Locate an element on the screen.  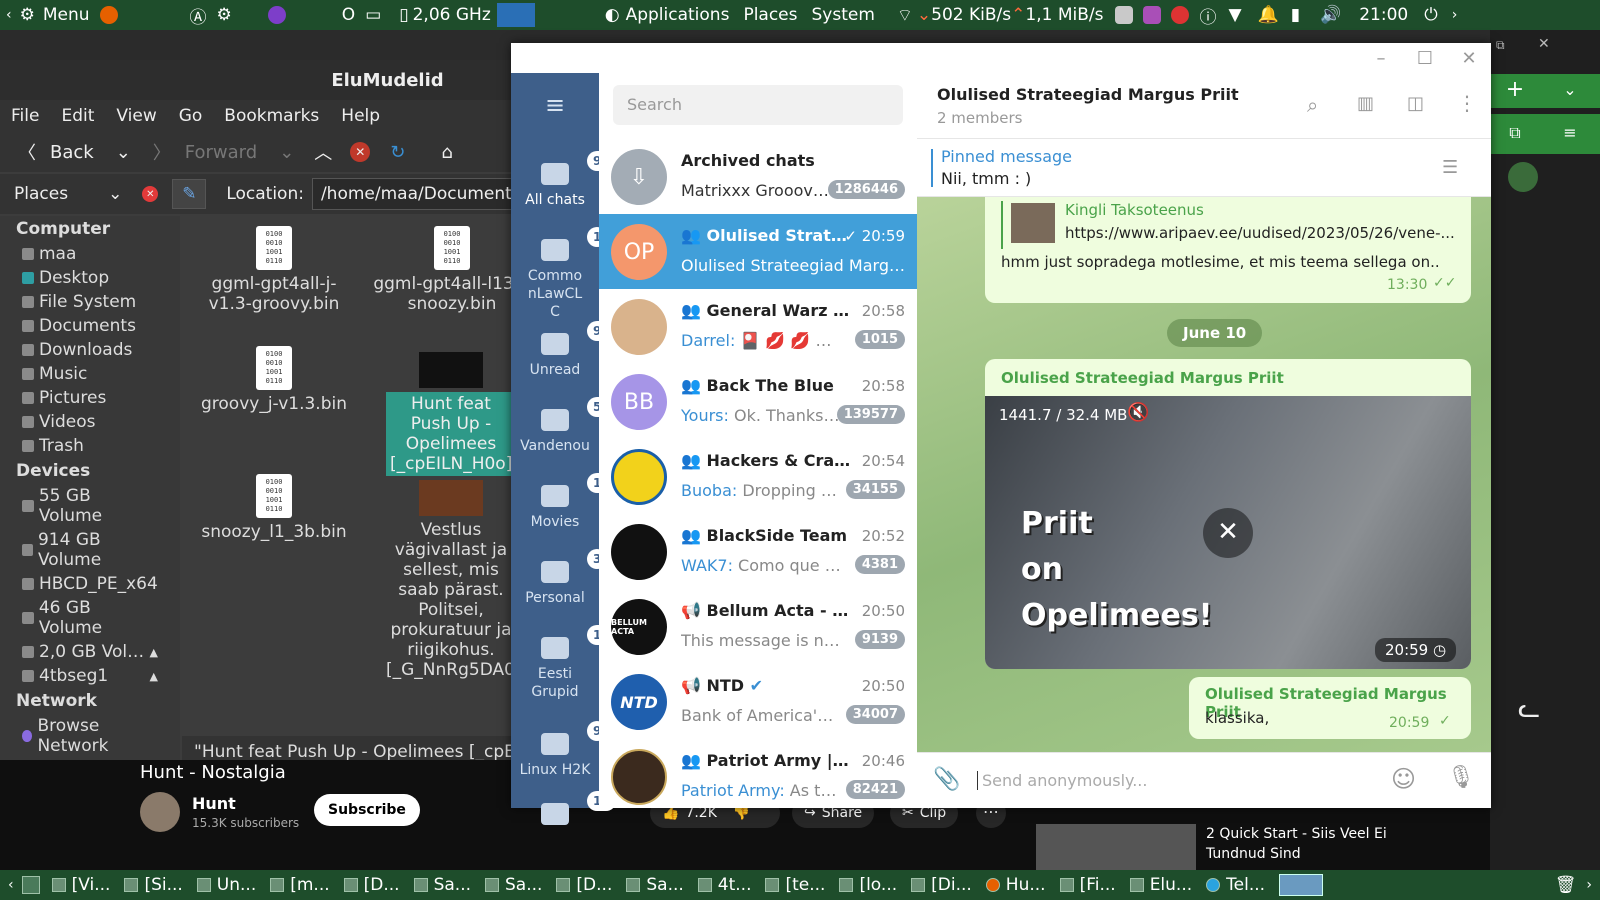
home-icon: ⌂ is located at coordinates (446, 152).